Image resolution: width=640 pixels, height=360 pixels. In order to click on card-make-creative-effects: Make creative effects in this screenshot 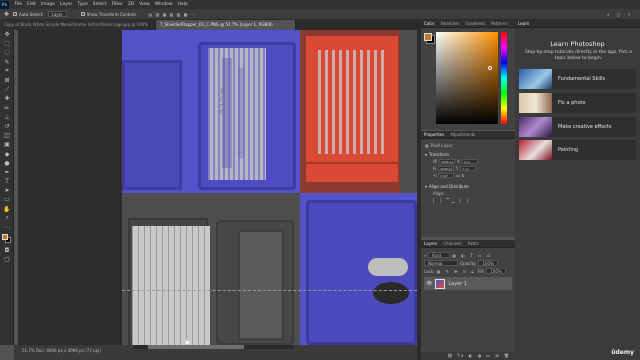, I will do `click(577, 127)`.